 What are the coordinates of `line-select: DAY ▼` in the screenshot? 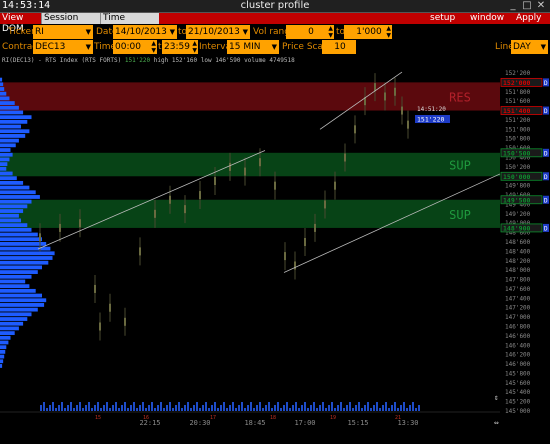 It's located at (529, 47).